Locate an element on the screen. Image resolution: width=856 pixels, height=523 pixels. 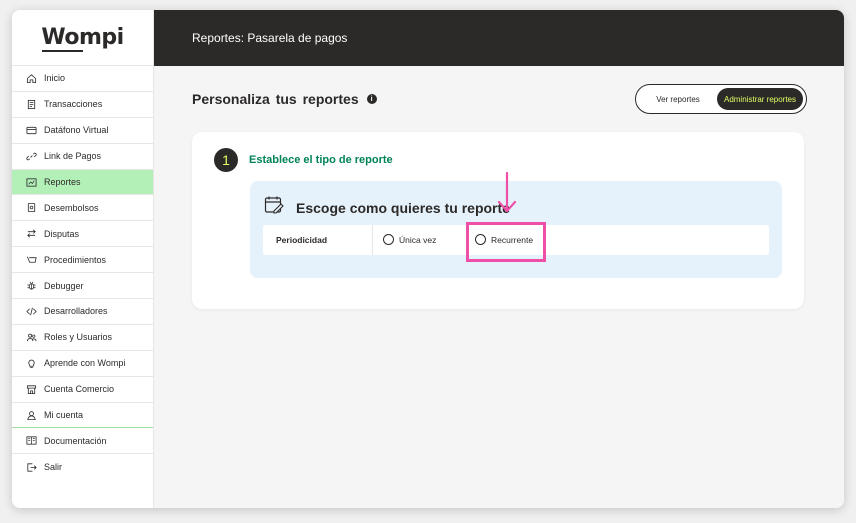
sidebar-item-label: Datáfono Virtual is located at coordinates (76, 130).